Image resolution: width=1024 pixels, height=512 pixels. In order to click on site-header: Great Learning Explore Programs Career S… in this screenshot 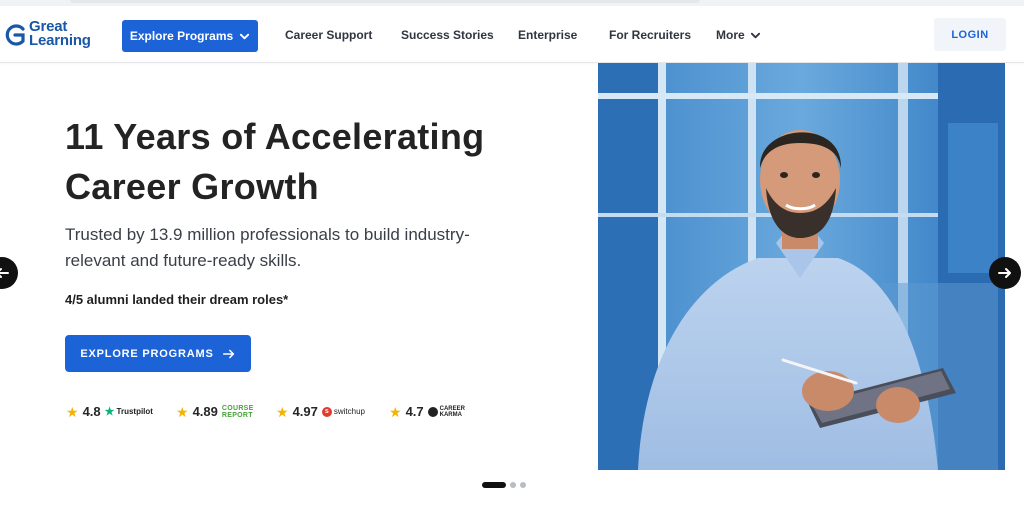, I will do `click(512, 34)`.